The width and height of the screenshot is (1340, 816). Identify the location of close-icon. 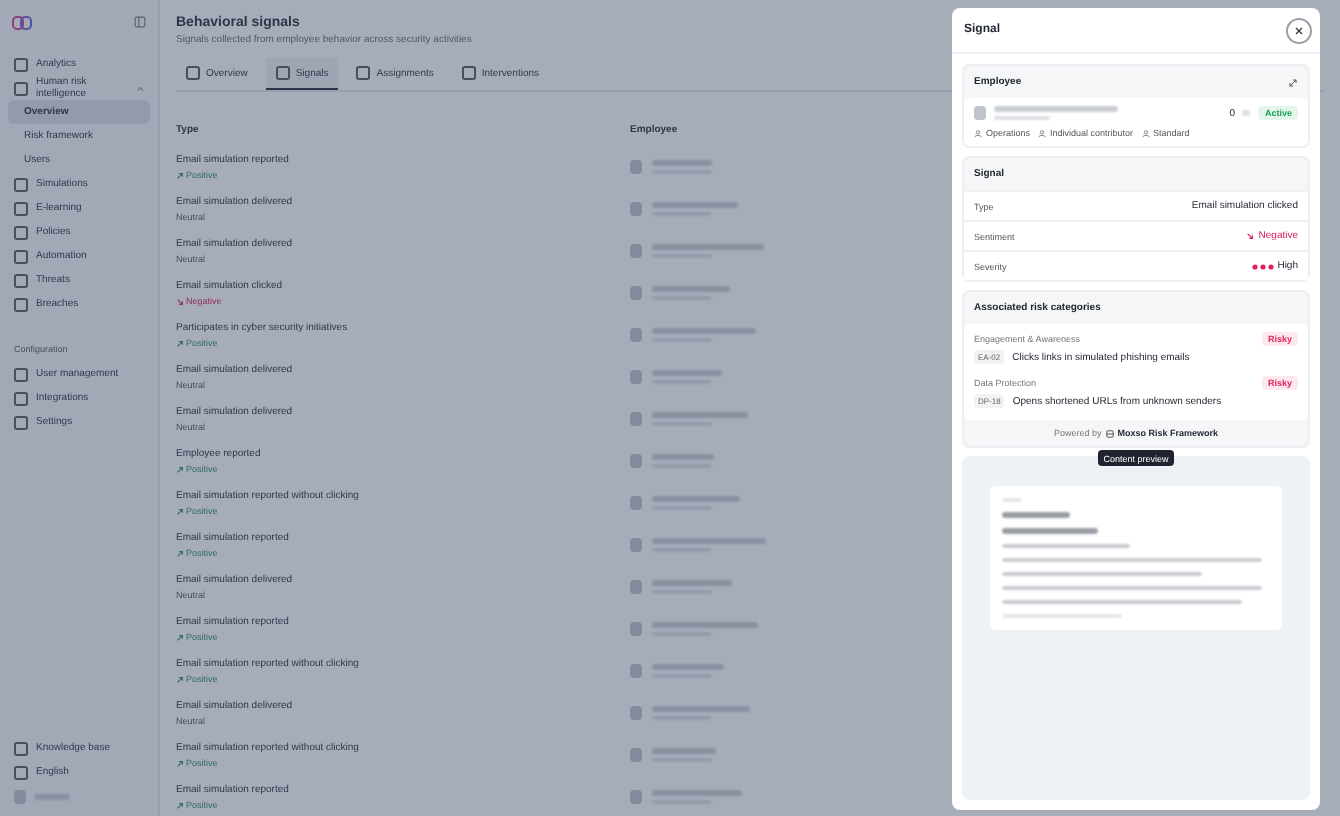
(1299, 30).